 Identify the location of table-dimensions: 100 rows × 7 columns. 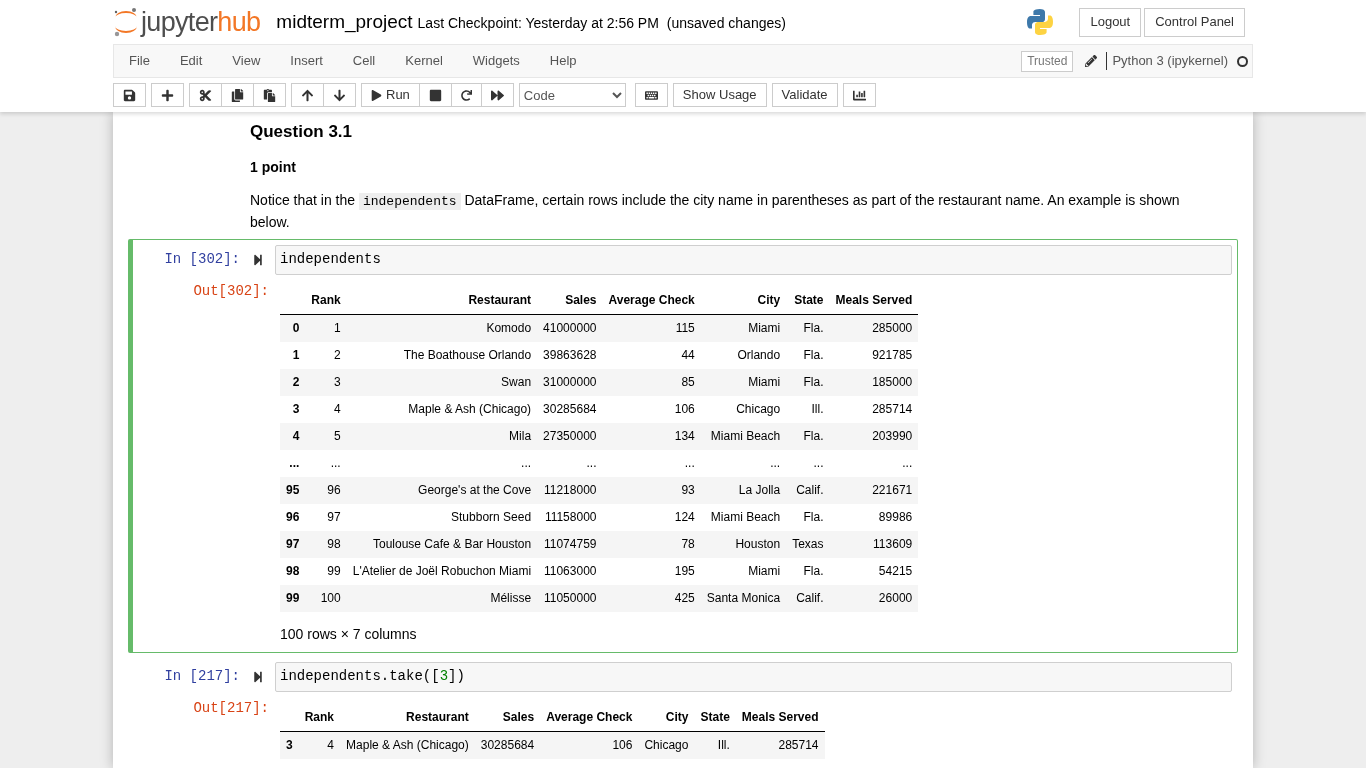
(349, 634).